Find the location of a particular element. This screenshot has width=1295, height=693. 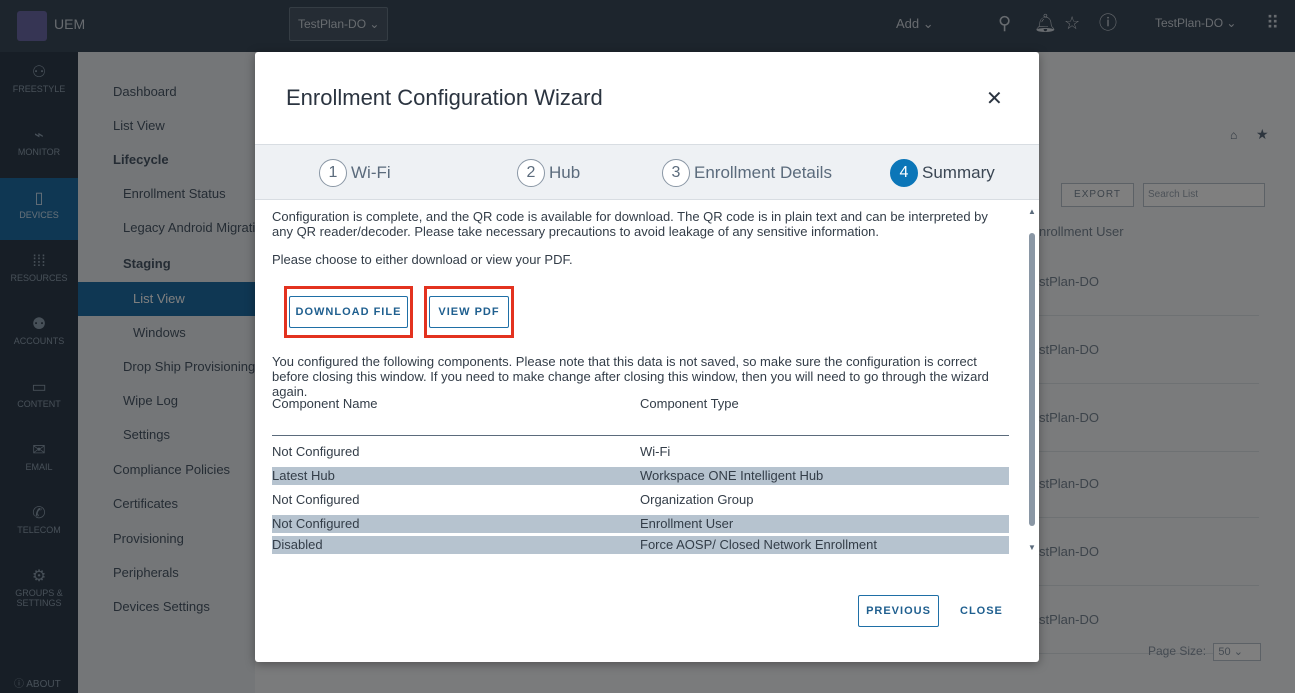

table-header: Component Name Component Type is located at coordinates (640, 416).